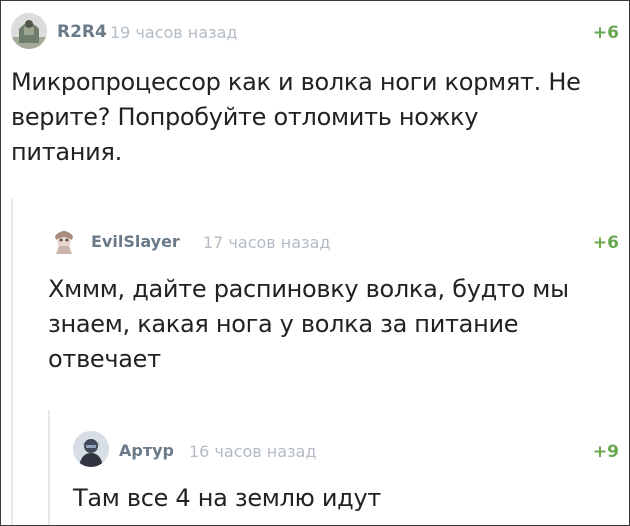  I want to click on comment-author: Артур, so click(146, 450).